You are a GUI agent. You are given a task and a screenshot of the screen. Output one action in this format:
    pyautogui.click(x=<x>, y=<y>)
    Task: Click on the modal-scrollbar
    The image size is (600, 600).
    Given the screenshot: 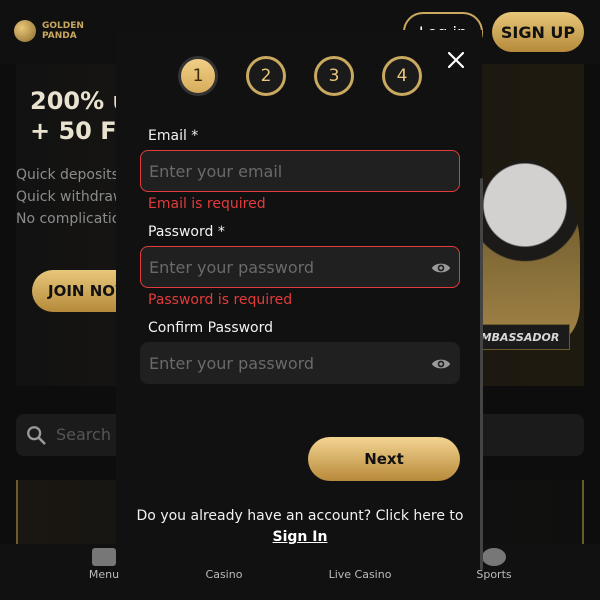 What is the action you would take?
    pyautogui.click(x=481, y=374)
    